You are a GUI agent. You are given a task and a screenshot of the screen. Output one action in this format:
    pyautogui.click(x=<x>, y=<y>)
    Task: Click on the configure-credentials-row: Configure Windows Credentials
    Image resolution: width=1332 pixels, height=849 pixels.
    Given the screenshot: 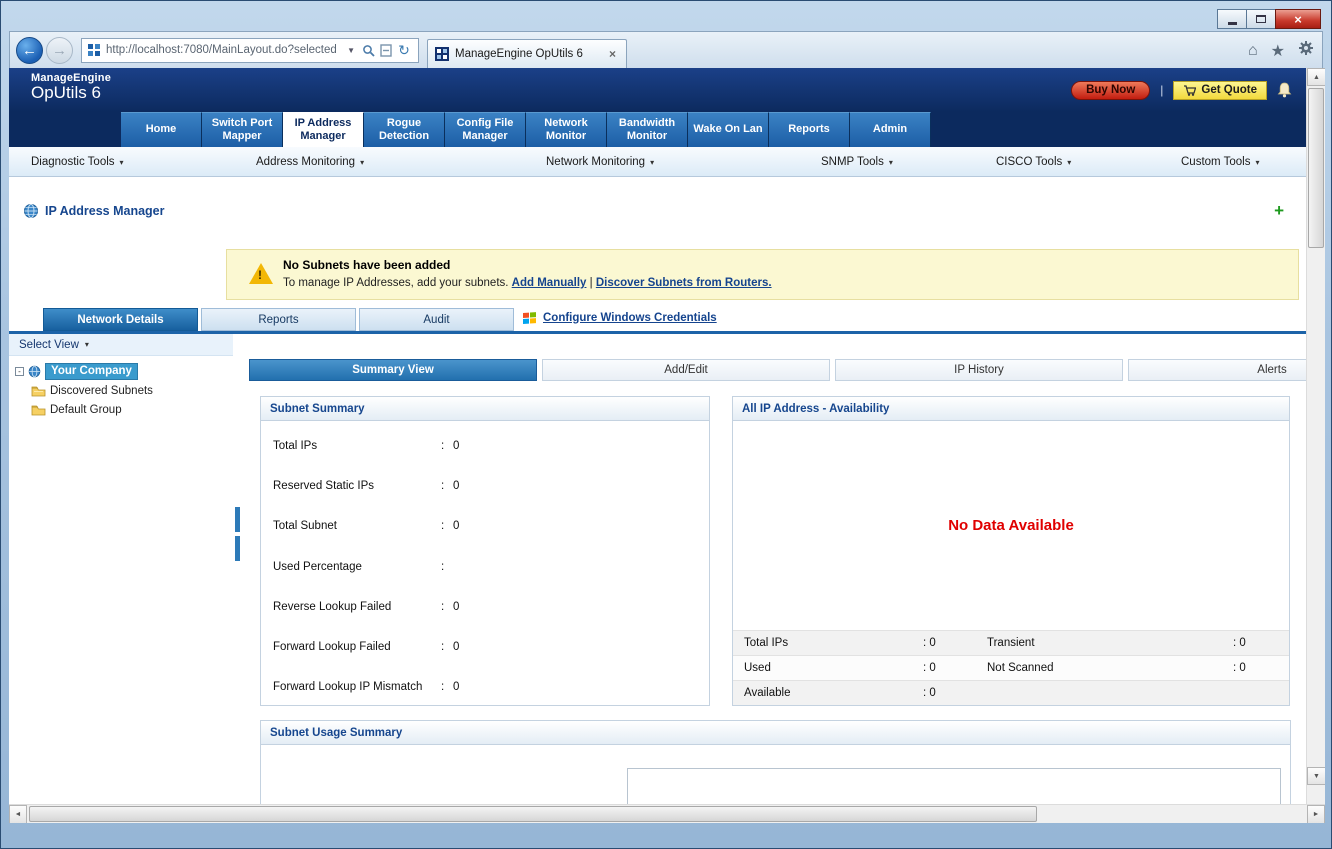 What is the action you would take?
    pyautogui.click(x=620, y=317)
    